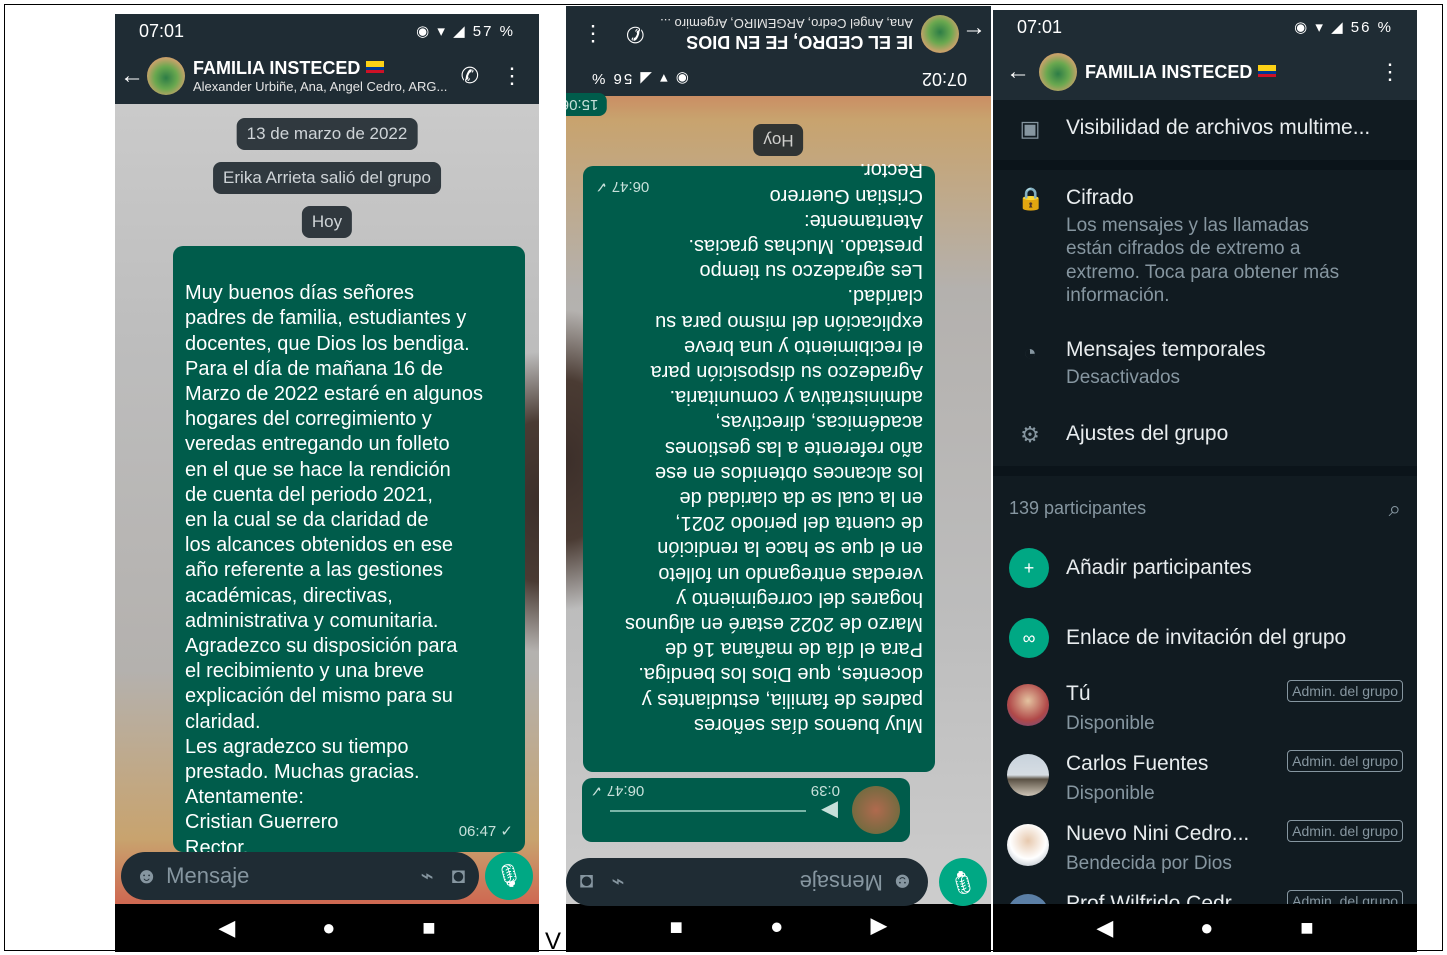  I want to click on status-time: 07:01, so click(1040, 26).